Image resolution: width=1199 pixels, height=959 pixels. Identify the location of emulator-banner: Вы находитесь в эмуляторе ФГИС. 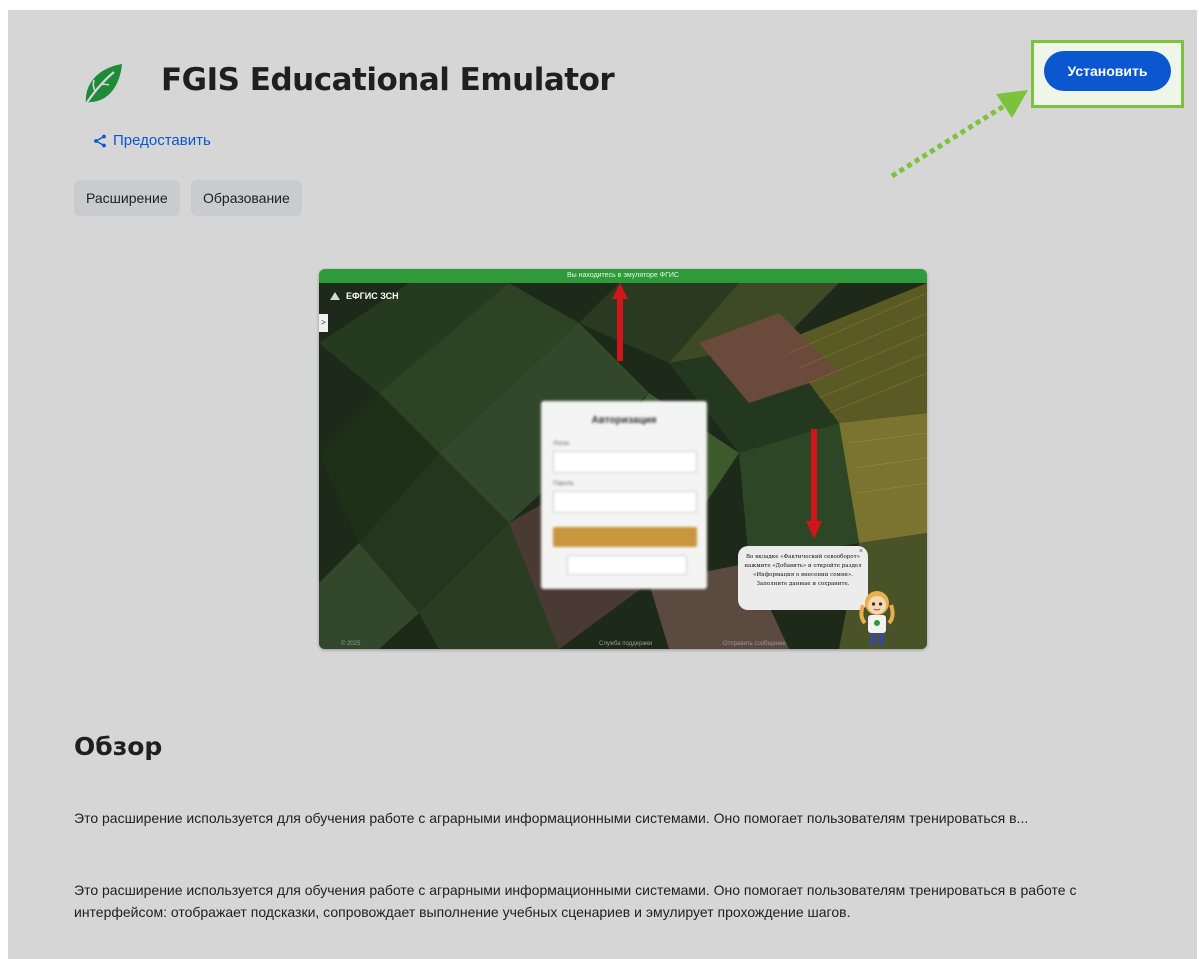
(623, 276).